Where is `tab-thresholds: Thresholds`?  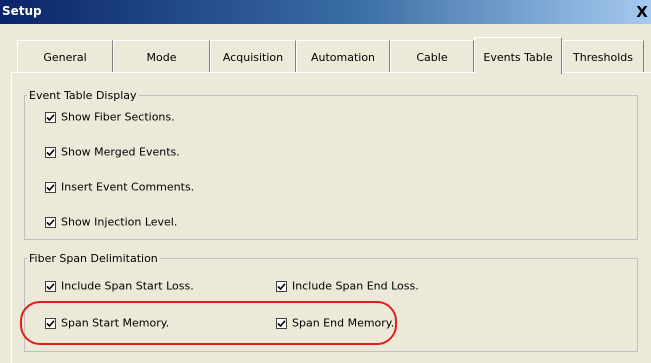 tab-thresholds: Thresholds is located at coordinates (603, 56).